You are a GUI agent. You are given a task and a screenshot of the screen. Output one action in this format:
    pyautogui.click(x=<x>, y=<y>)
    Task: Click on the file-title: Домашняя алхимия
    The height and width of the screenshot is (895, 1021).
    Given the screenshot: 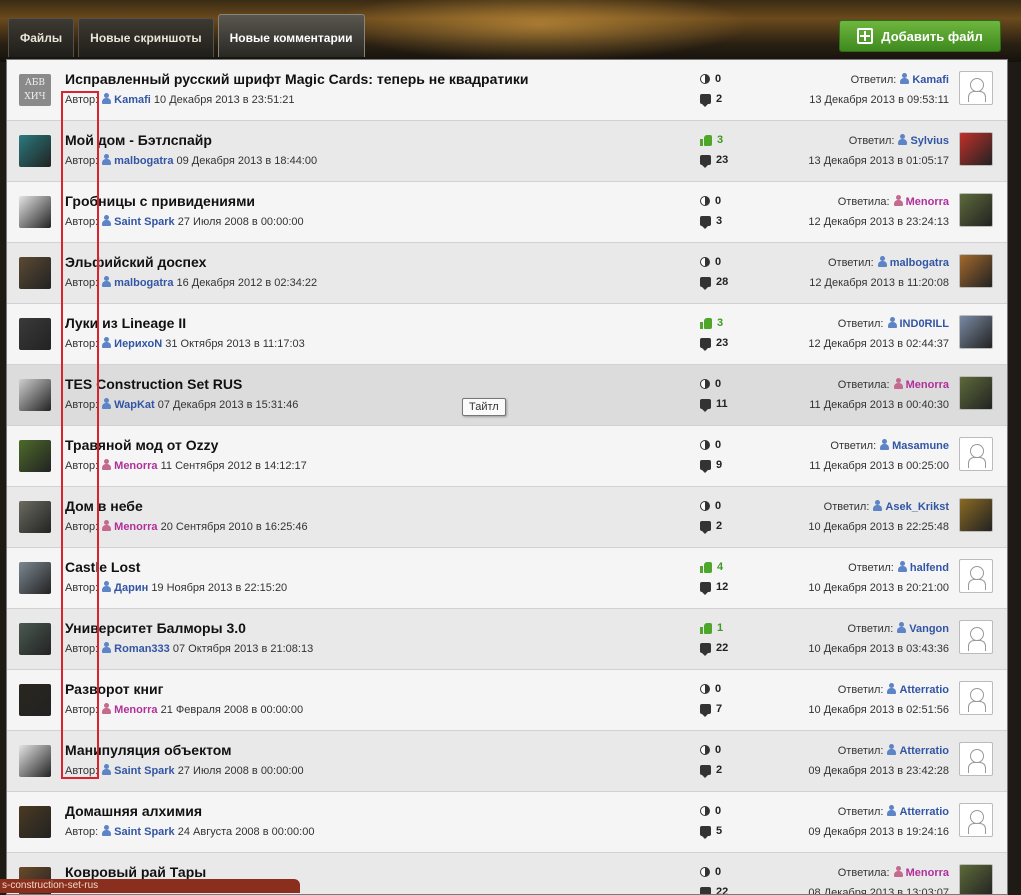 What is the action you would take?
    pyautogui.click(x=133, y=811)
    